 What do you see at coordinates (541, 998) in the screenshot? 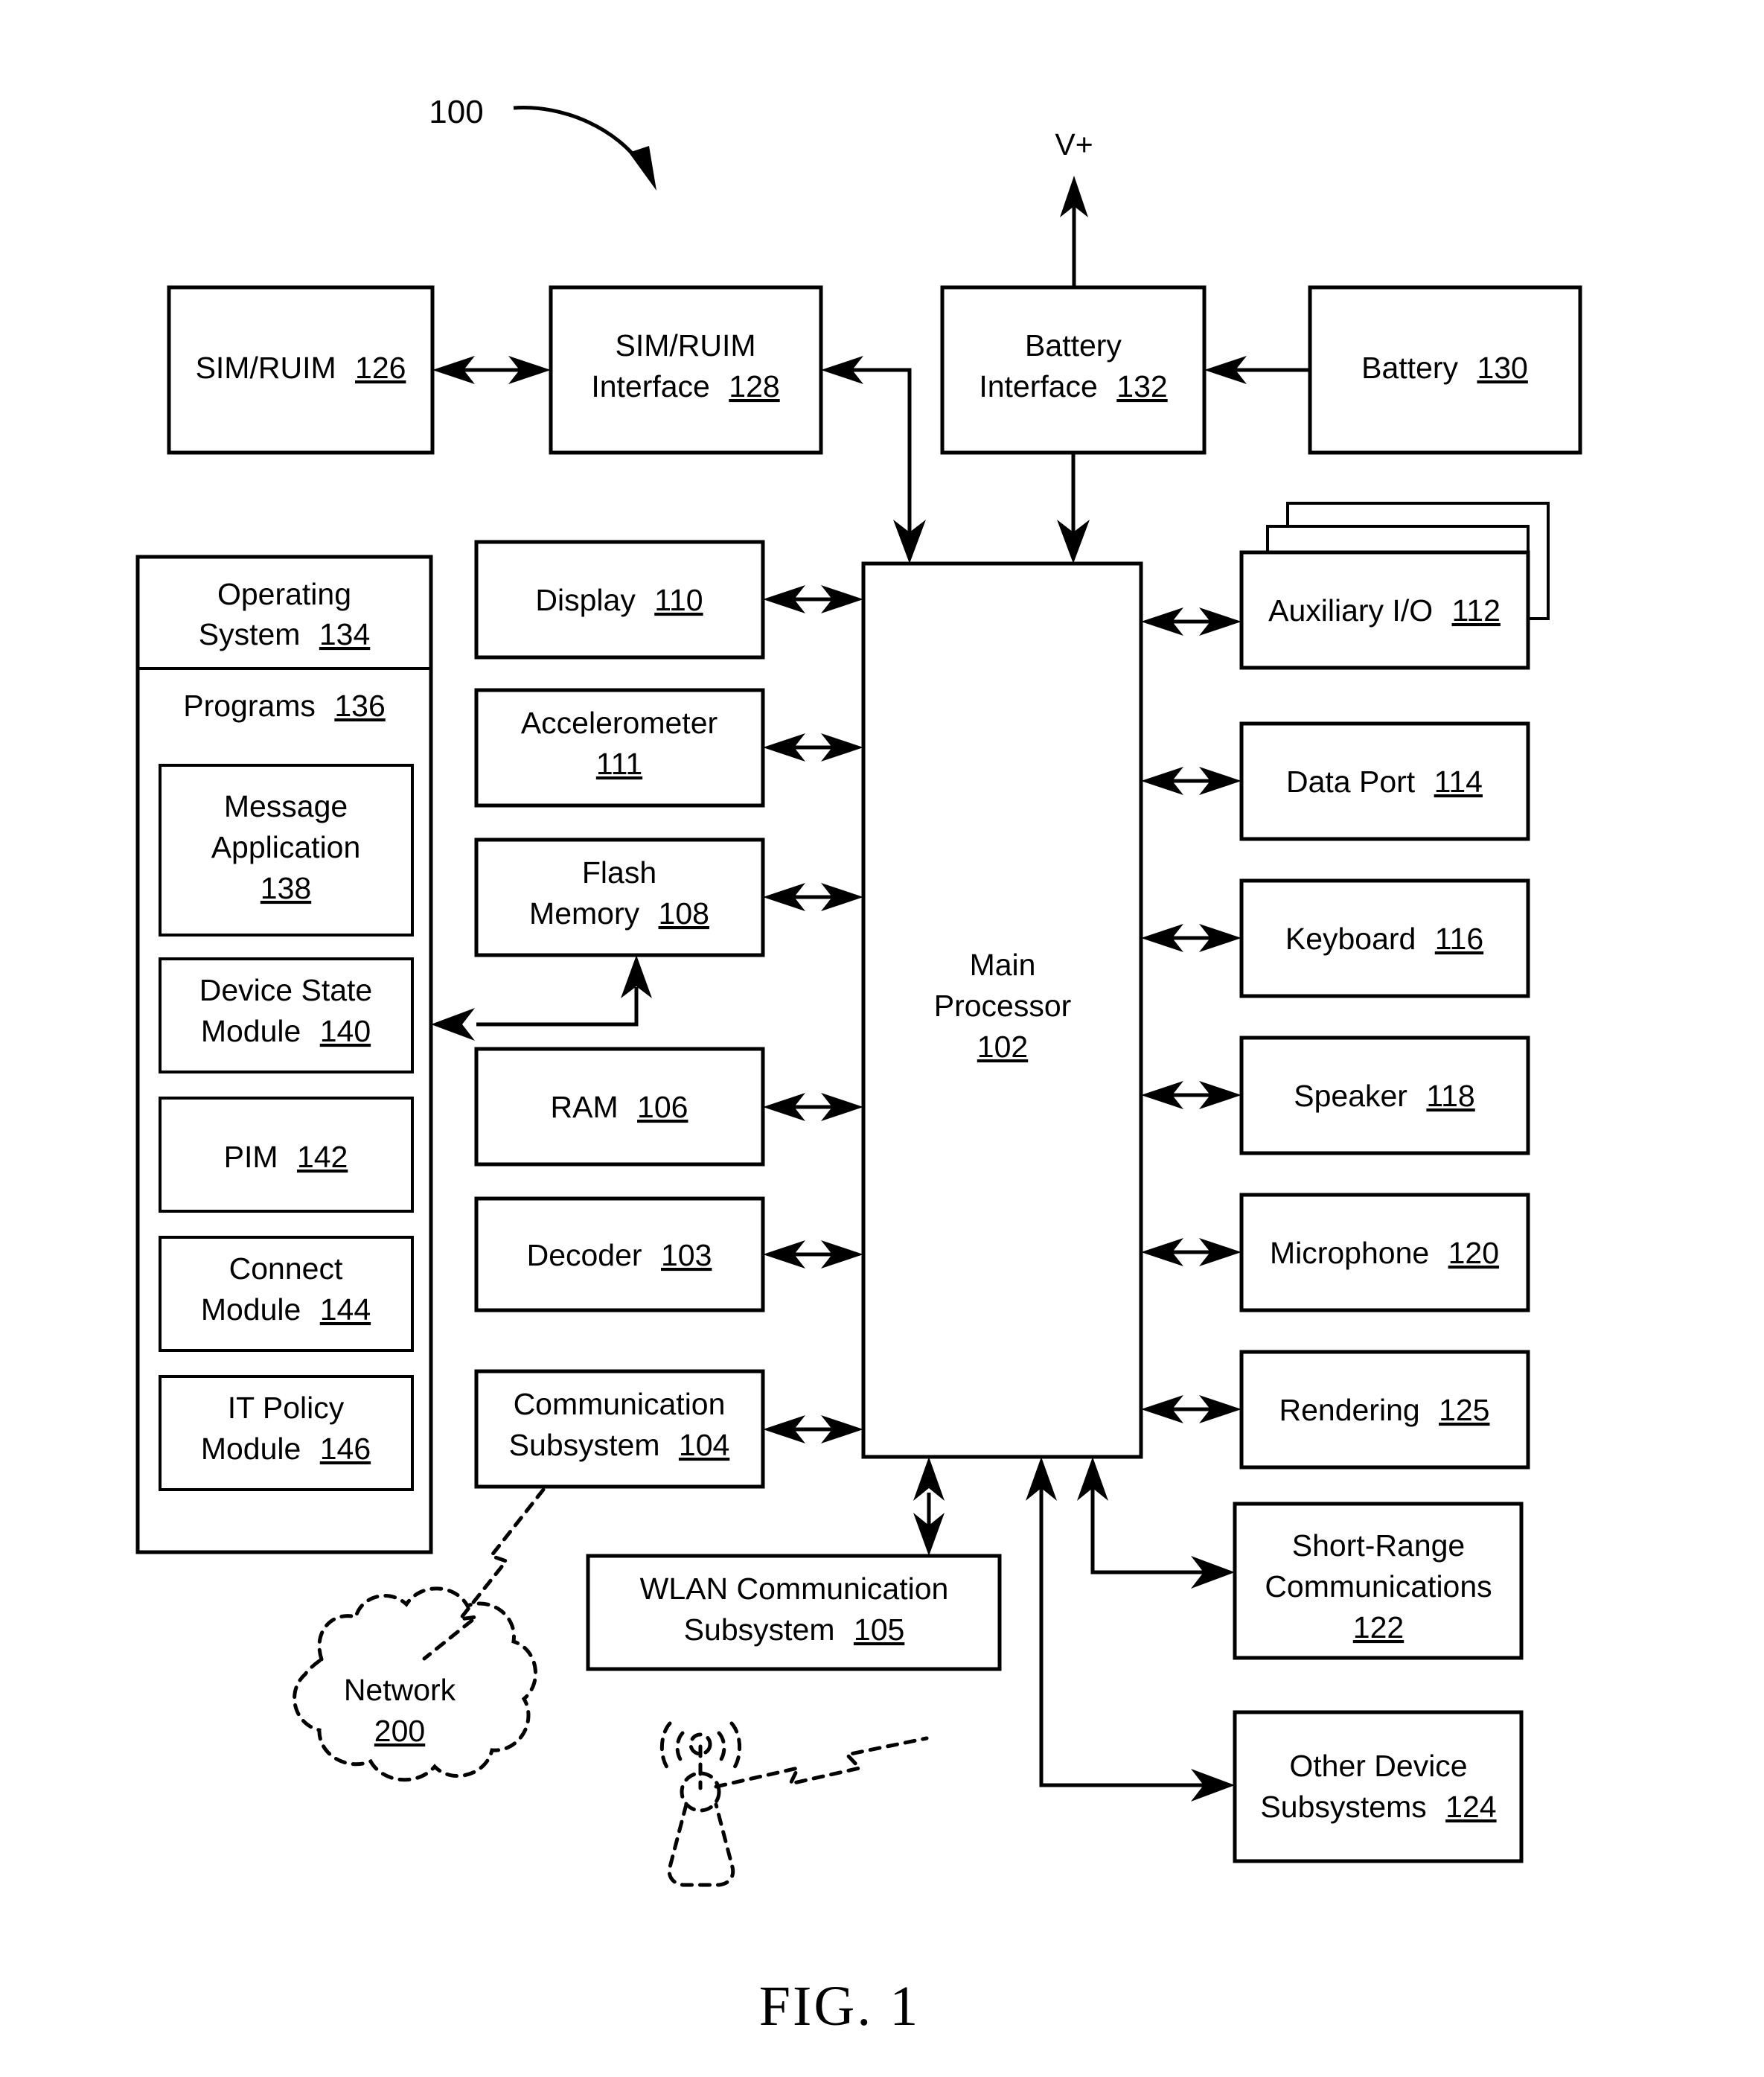
I see `connector-flash-memory-device-state-module` at bounding box center [541, 998].